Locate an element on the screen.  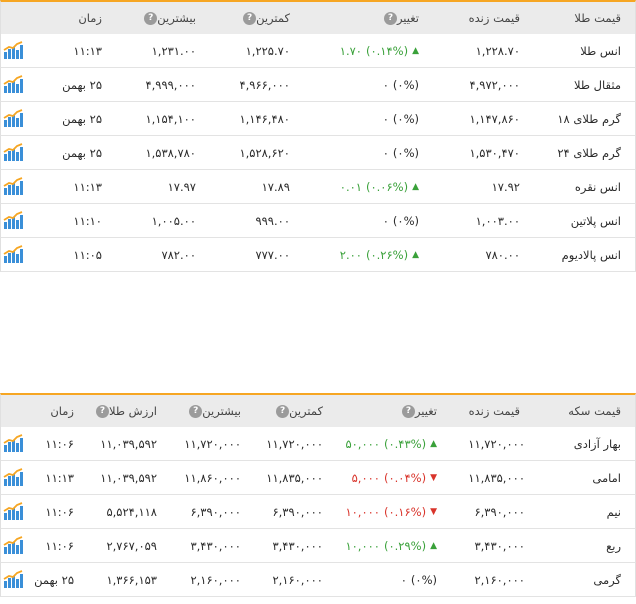
change-cell: ۵۰,۰۰۰ (۰.۴۳%) ▲ is located at coordinates (391, 443).